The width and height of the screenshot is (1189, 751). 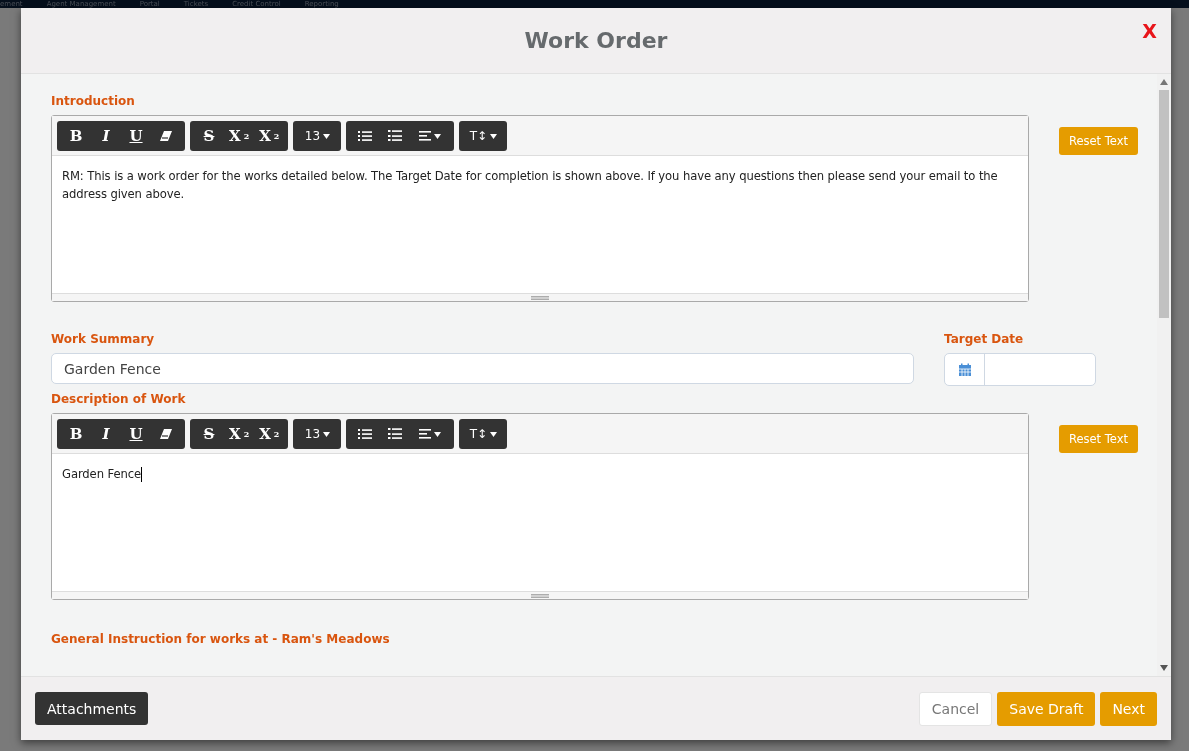 What do you see at coordinates (93, 101) in the screenshot?
I see `section-label: Introduction` at bounding box center [93, 101].